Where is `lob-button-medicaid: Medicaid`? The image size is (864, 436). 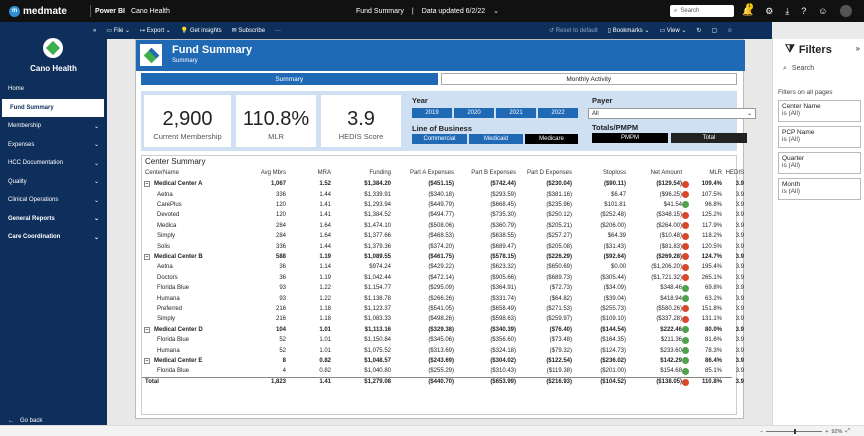
lob-button-medicaid: Medicaid is located at coordinates (496, 139).